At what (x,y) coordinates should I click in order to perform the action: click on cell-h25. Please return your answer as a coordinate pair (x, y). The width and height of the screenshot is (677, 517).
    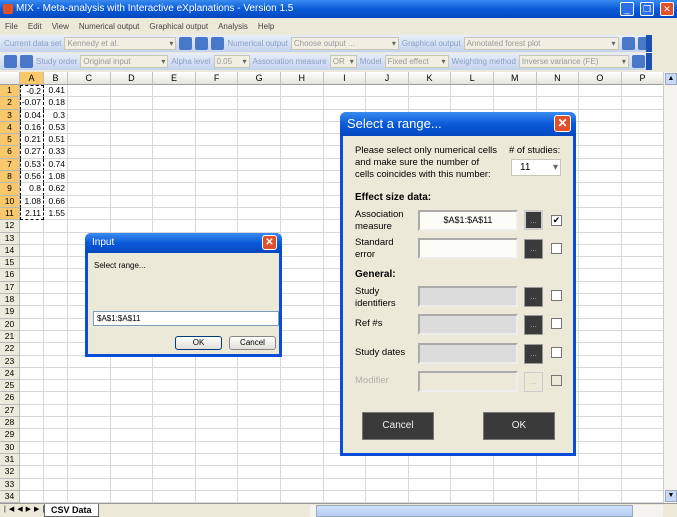
    Looking at the image, I should click on (302, 386).